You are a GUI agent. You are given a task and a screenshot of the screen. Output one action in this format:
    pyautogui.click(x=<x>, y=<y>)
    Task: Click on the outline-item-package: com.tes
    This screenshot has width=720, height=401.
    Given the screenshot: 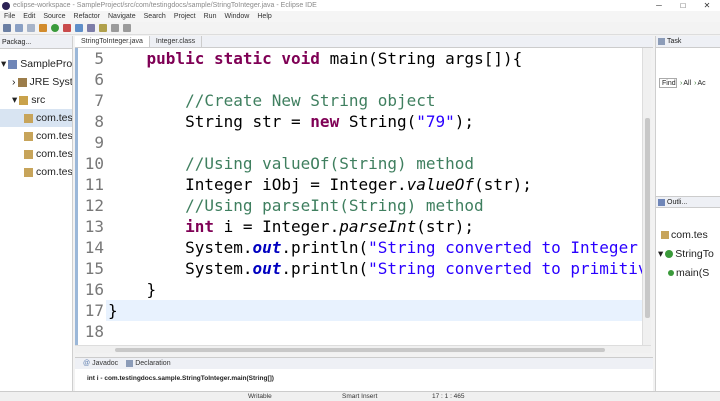 What is the action you would take?
    pyautogui.click(x=684, y=235)
    